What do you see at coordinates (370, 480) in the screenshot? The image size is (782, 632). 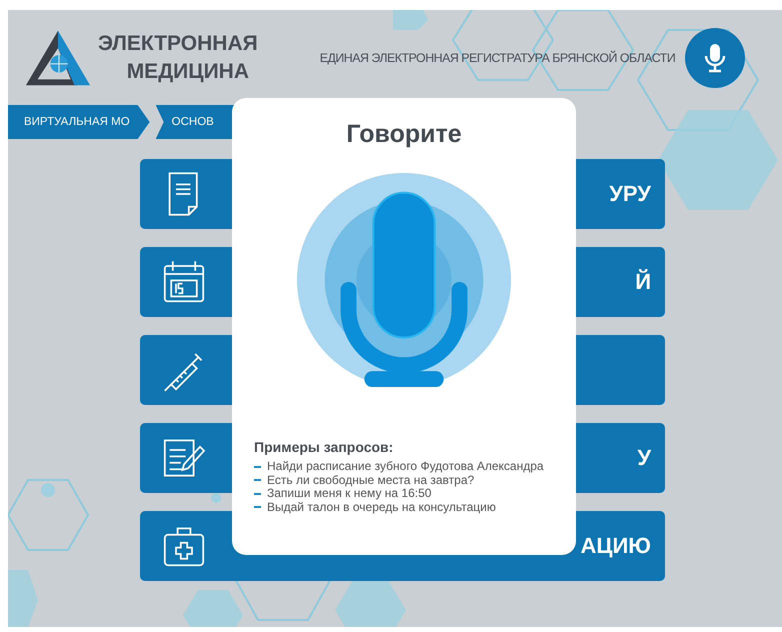 I see `example-query: Есть ли свободные места на завтра?` at bounding box center [370, 480].